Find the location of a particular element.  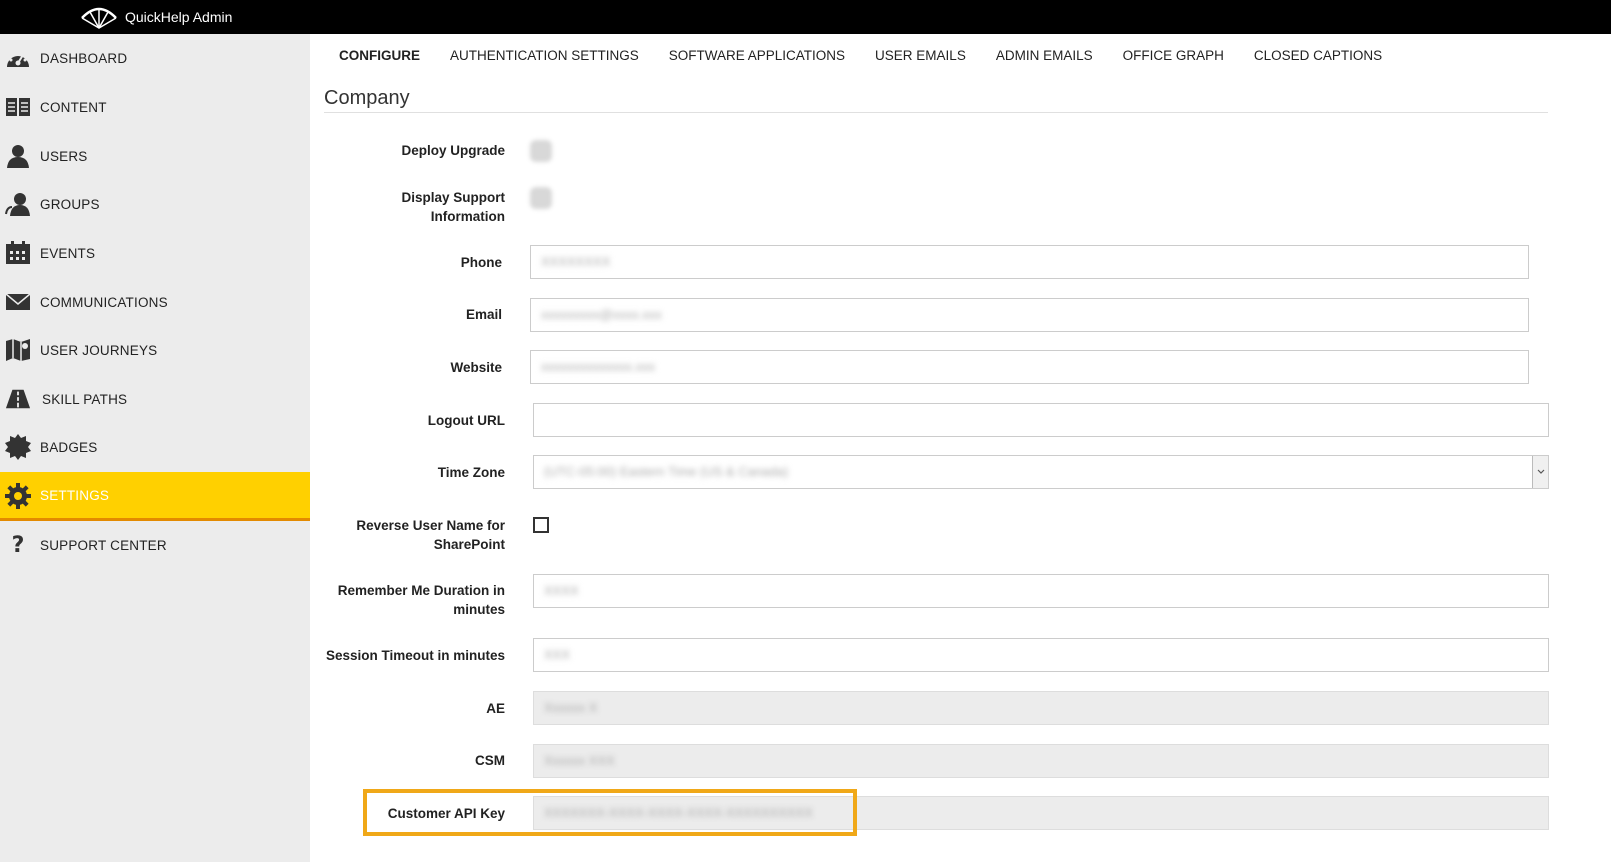

csm-value: Xxxxxx XXX is located at coordinates (579, 760).